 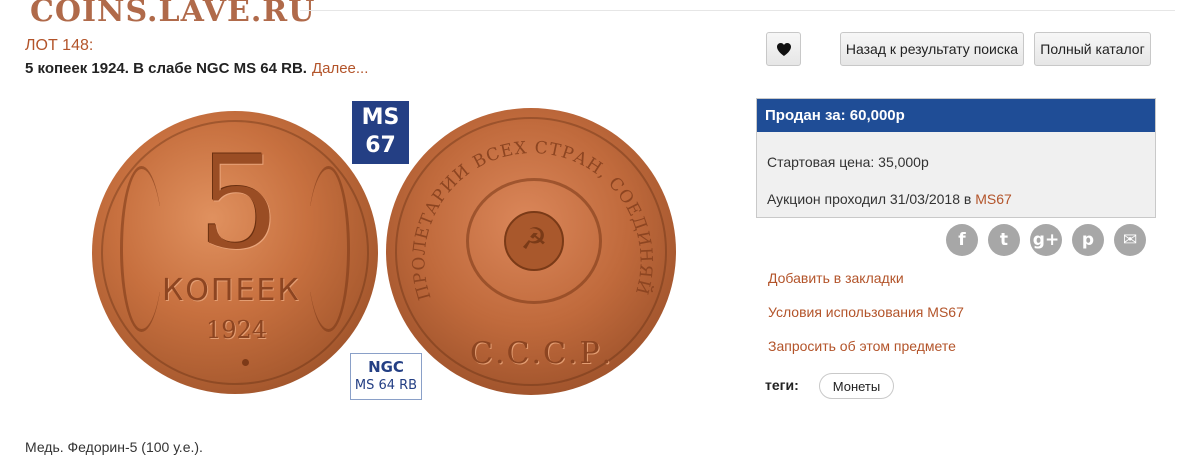 I want to click on mint-dot, so click(x=245, y=362).